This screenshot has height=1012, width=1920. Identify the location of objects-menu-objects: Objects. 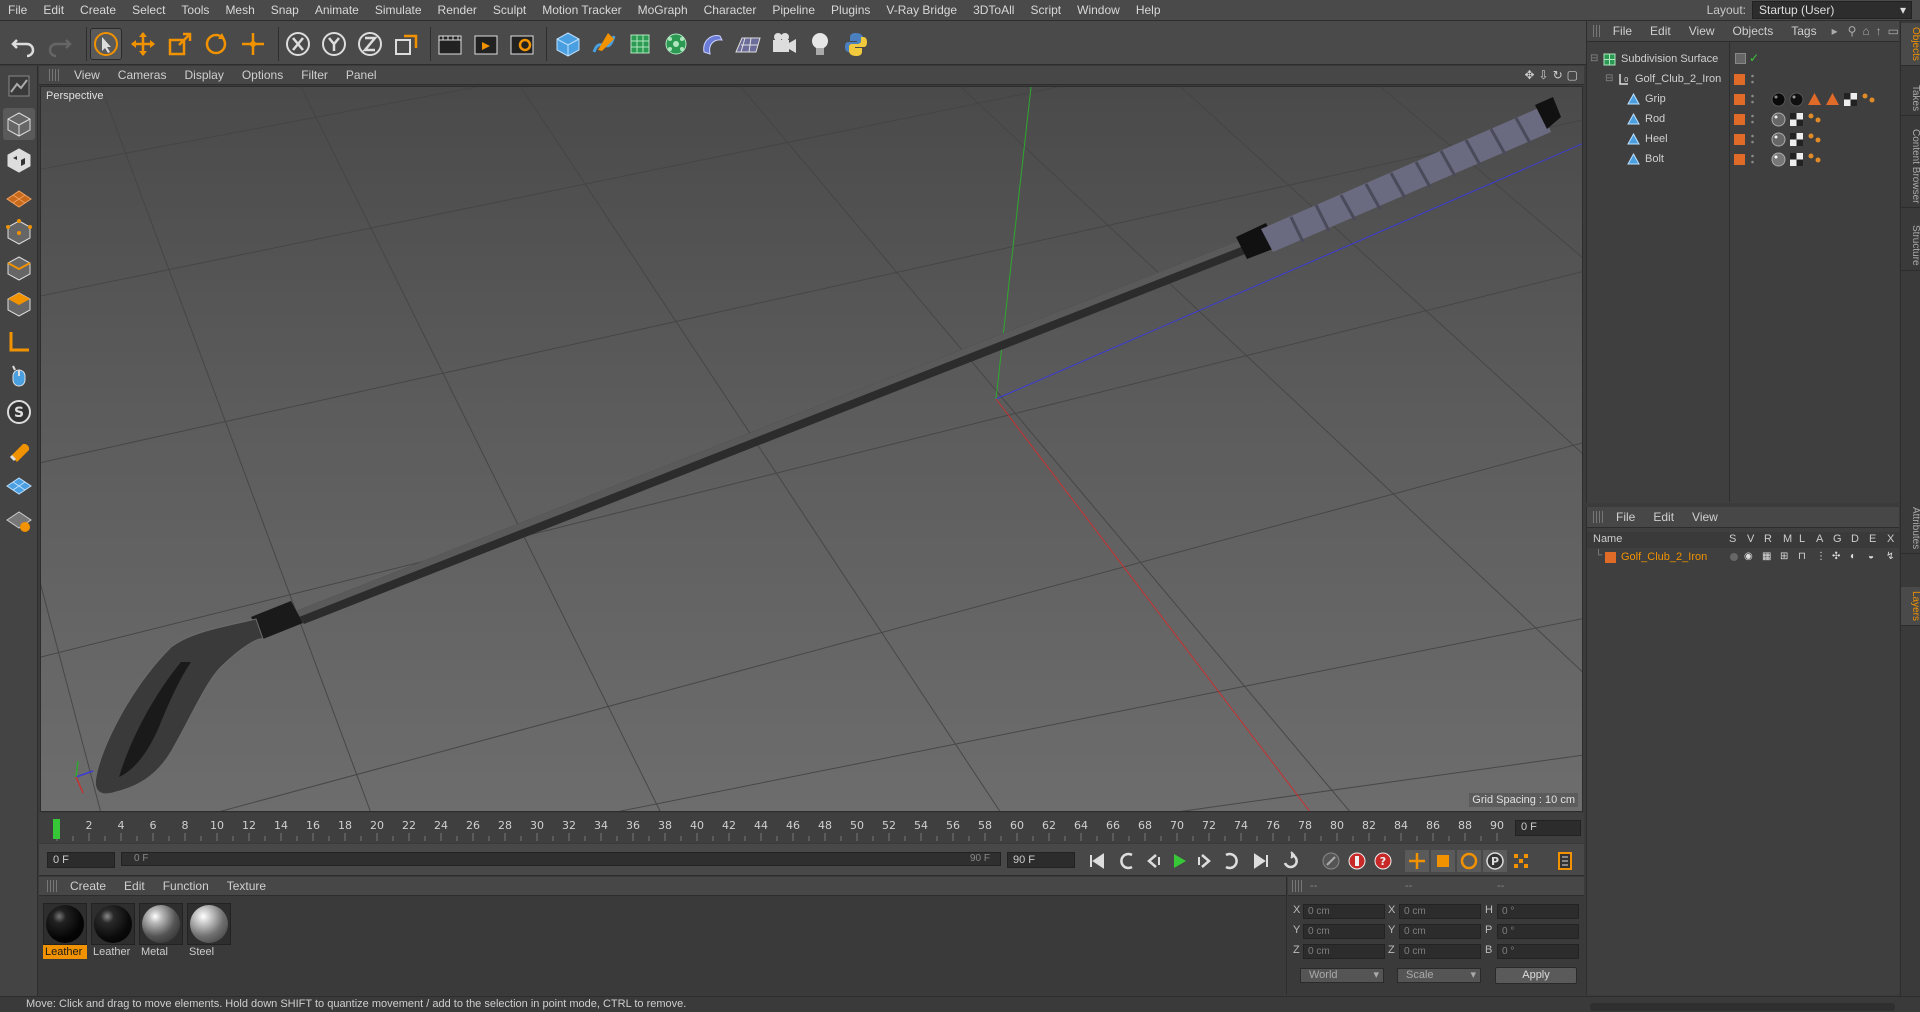
(1753, 31).